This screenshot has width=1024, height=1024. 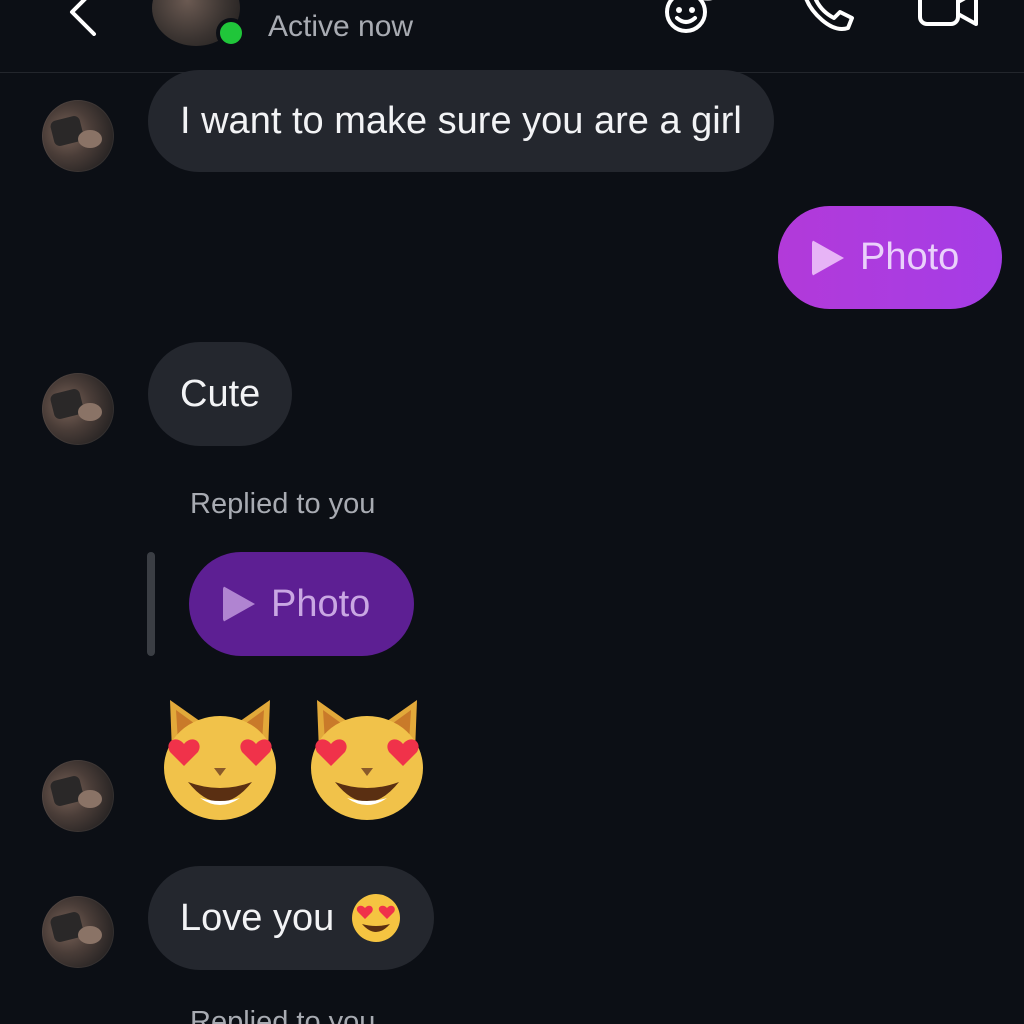 I want to click on message-text: I want to make sure you are a girl, so click(x=461, y=121).